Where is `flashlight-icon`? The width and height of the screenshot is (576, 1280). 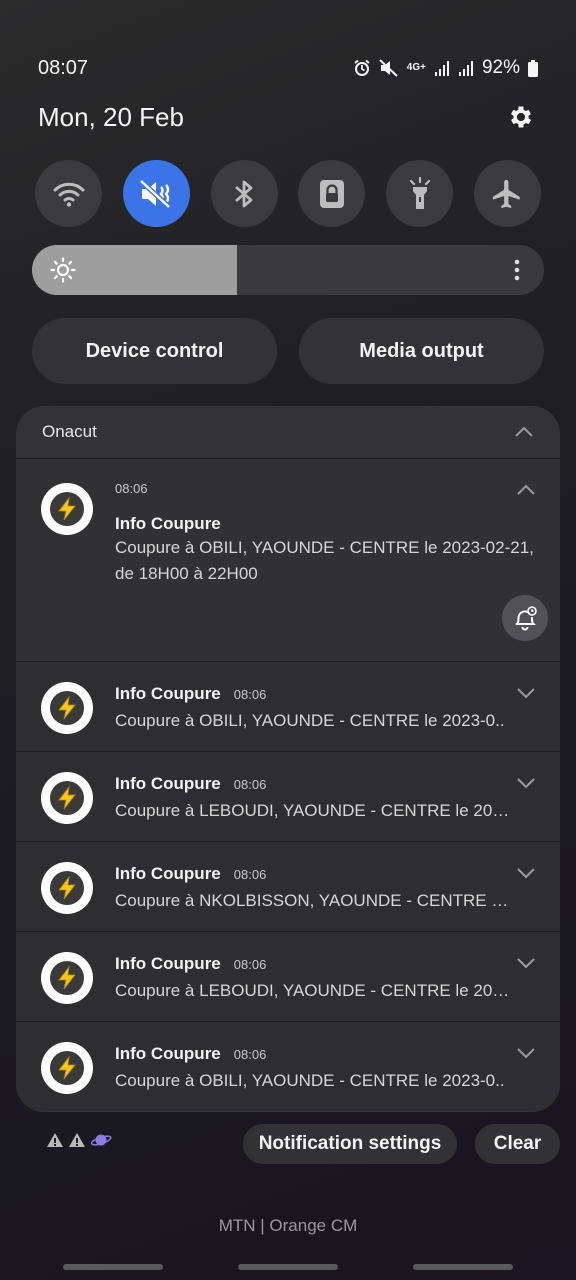
flashlight-icon is located at coordinates (419, 192).